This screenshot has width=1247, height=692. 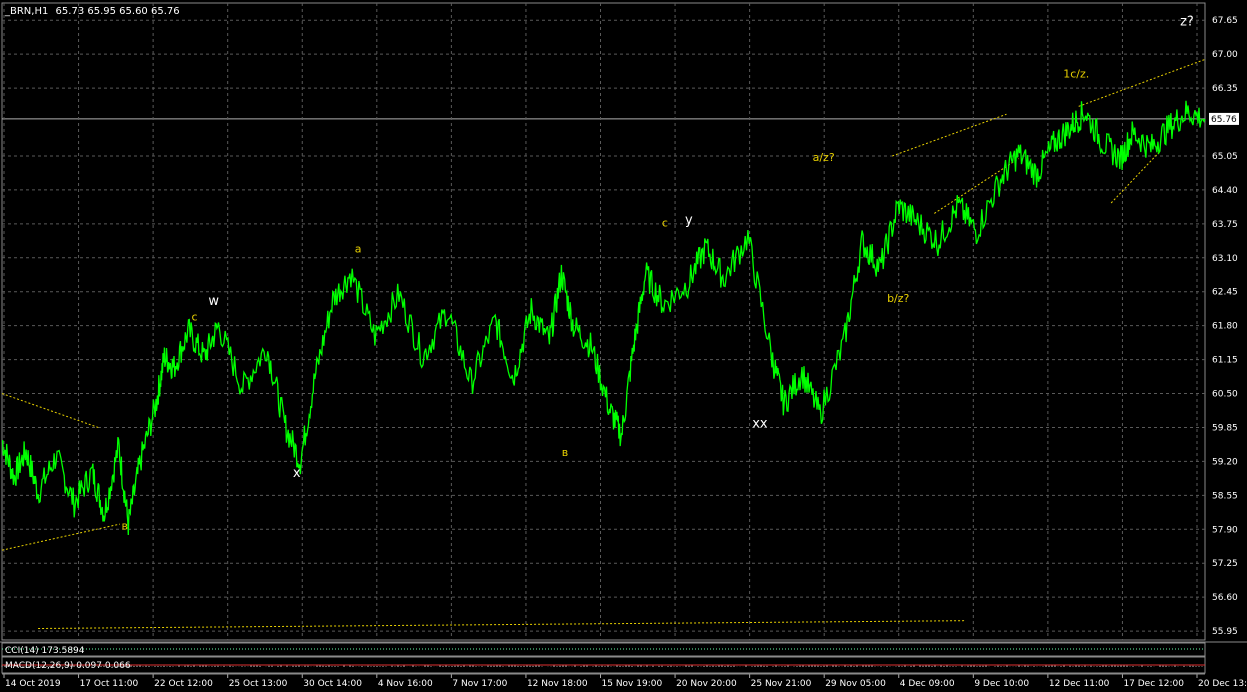 I want to click on price-tick-label: 66.35, so click(x=1225, y=89).